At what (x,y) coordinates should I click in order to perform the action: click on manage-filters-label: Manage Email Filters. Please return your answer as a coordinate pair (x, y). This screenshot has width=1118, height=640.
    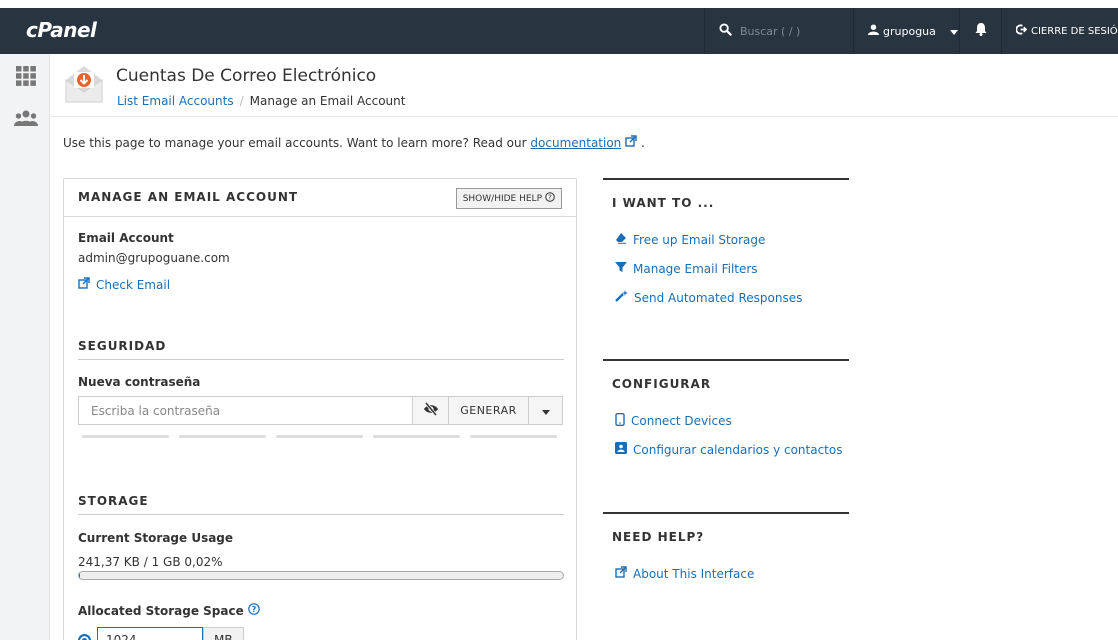
    Looking at the image, I should click on (695, 268).